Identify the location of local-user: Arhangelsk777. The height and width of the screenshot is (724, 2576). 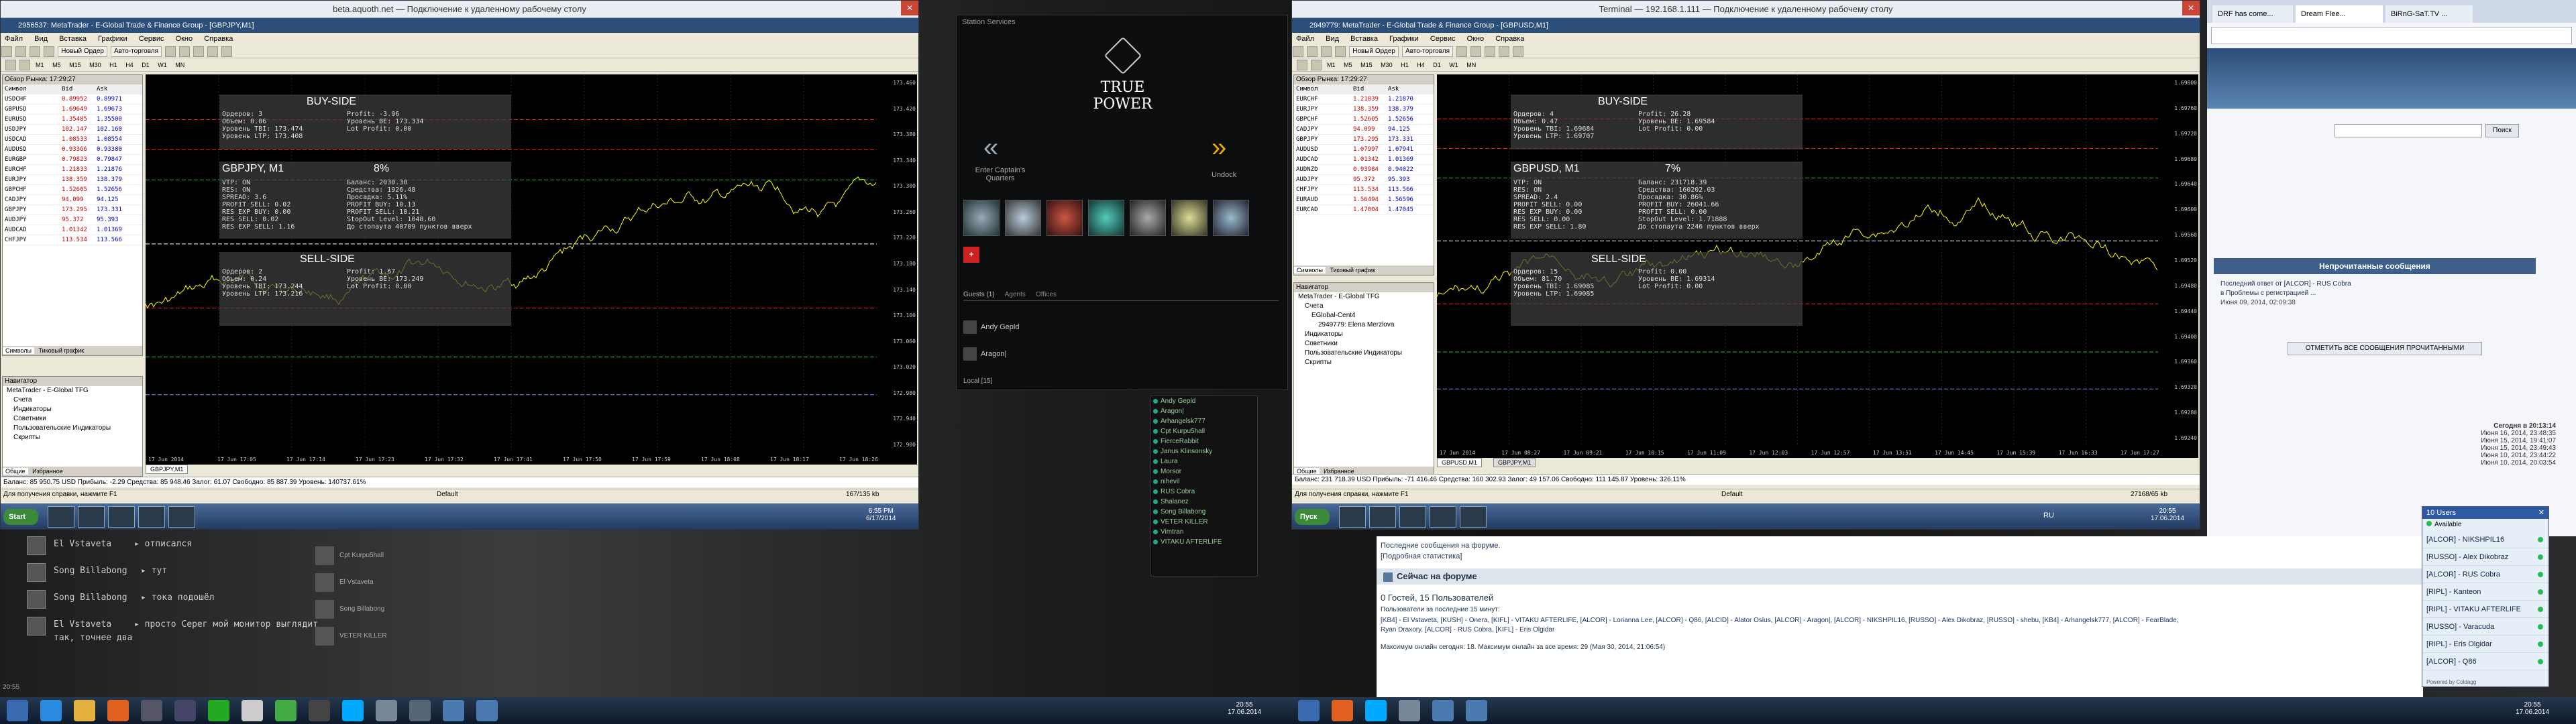
(1204, 421).